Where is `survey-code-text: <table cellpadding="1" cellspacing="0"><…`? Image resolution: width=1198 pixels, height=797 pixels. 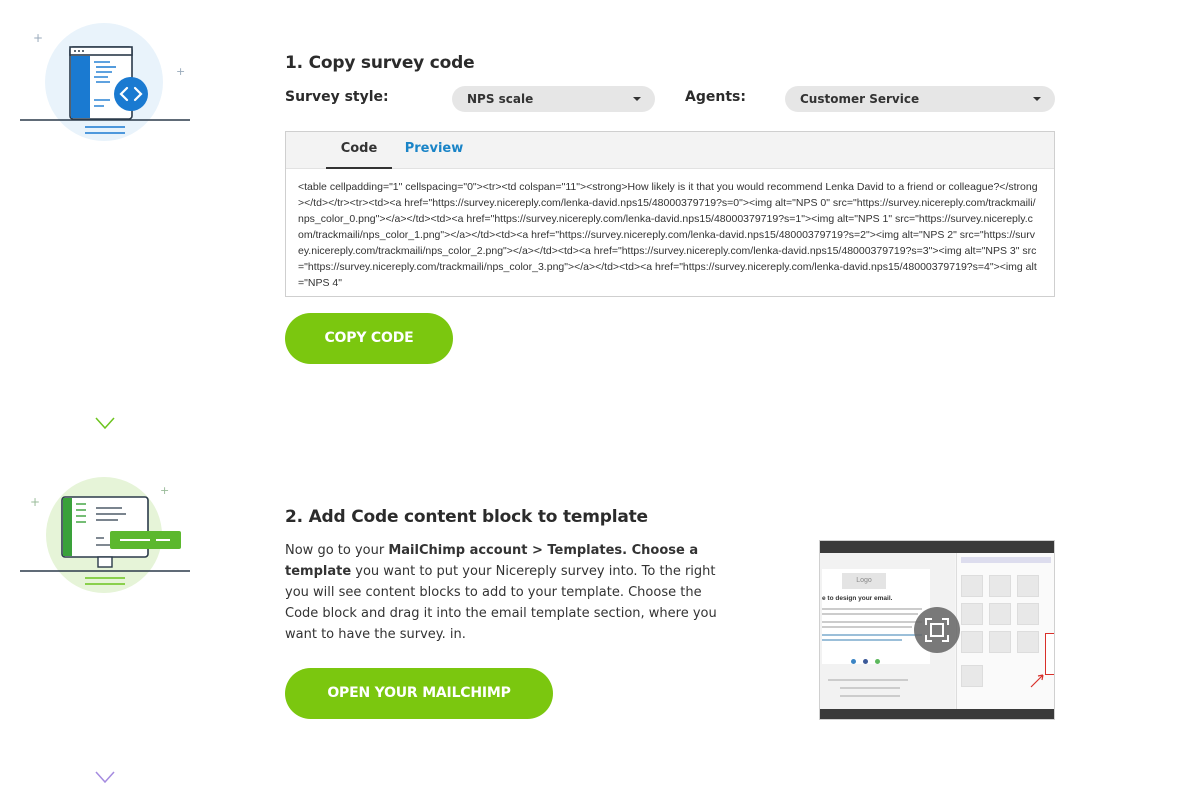 survey-code-text: <table cellpadding="1" cellspacing="0"><… is located at coordinates (668, 235).